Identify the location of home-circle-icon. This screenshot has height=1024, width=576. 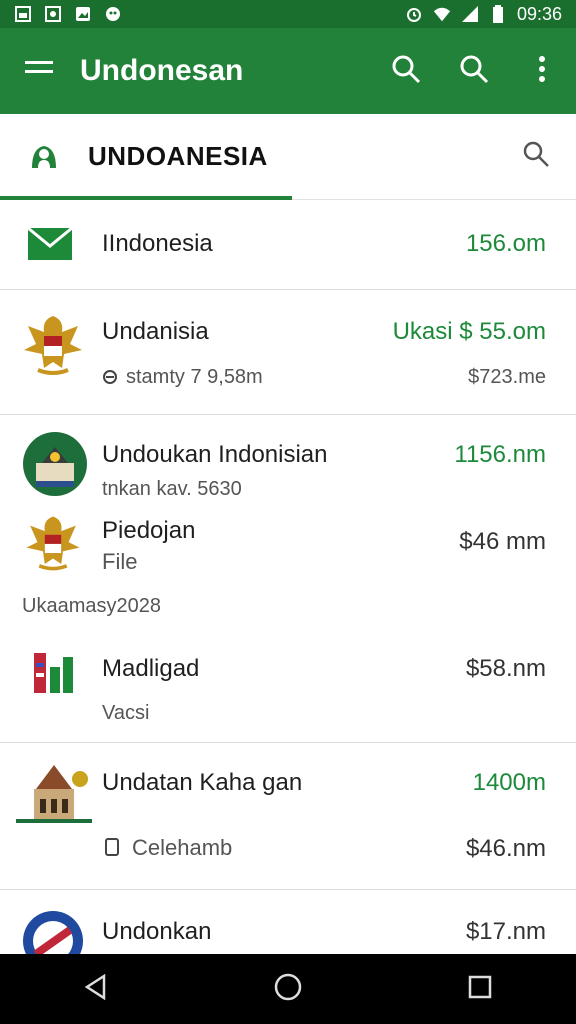
(288, 989).